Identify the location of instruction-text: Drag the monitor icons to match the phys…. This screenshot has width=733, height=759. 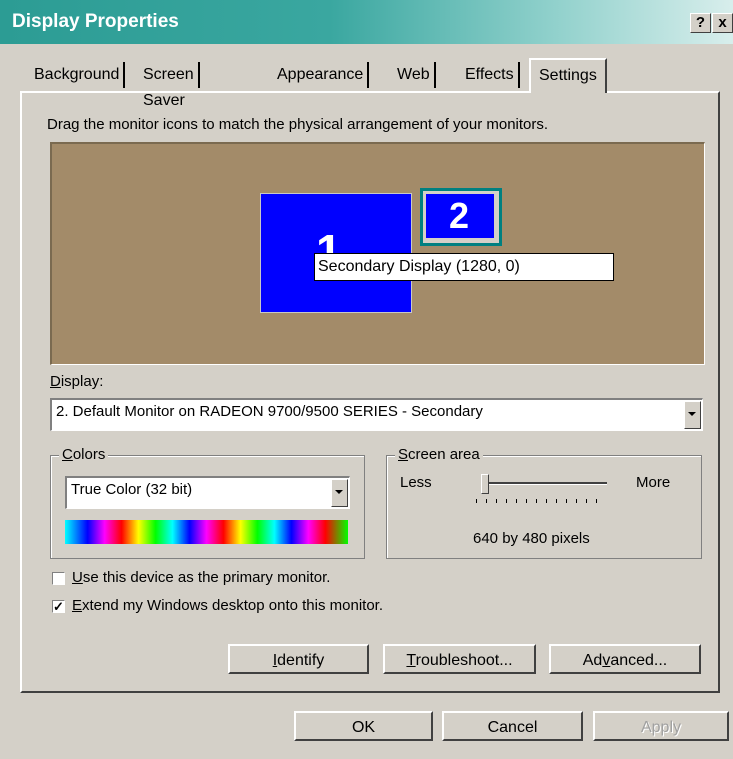
(298, 124).